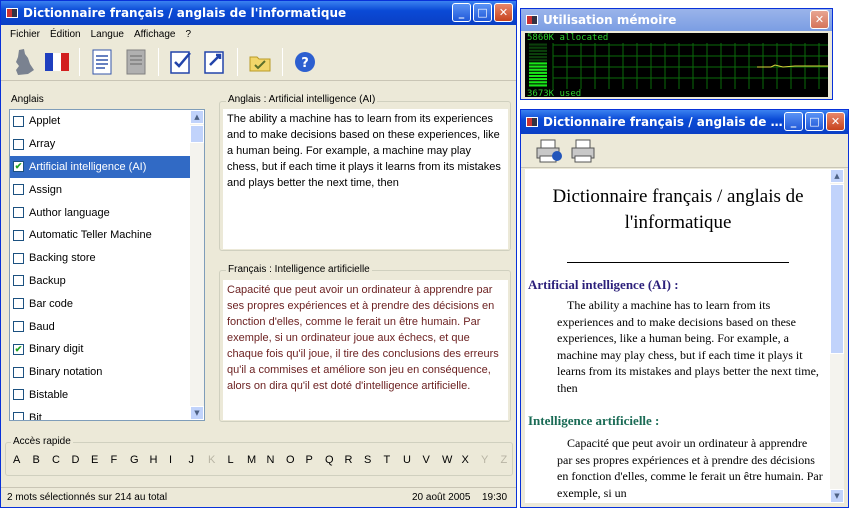  What do you see at coordinates (197, 413) in the screenshot?
I see `scroll-down-button: ▼` at bounding box center [197, 413].